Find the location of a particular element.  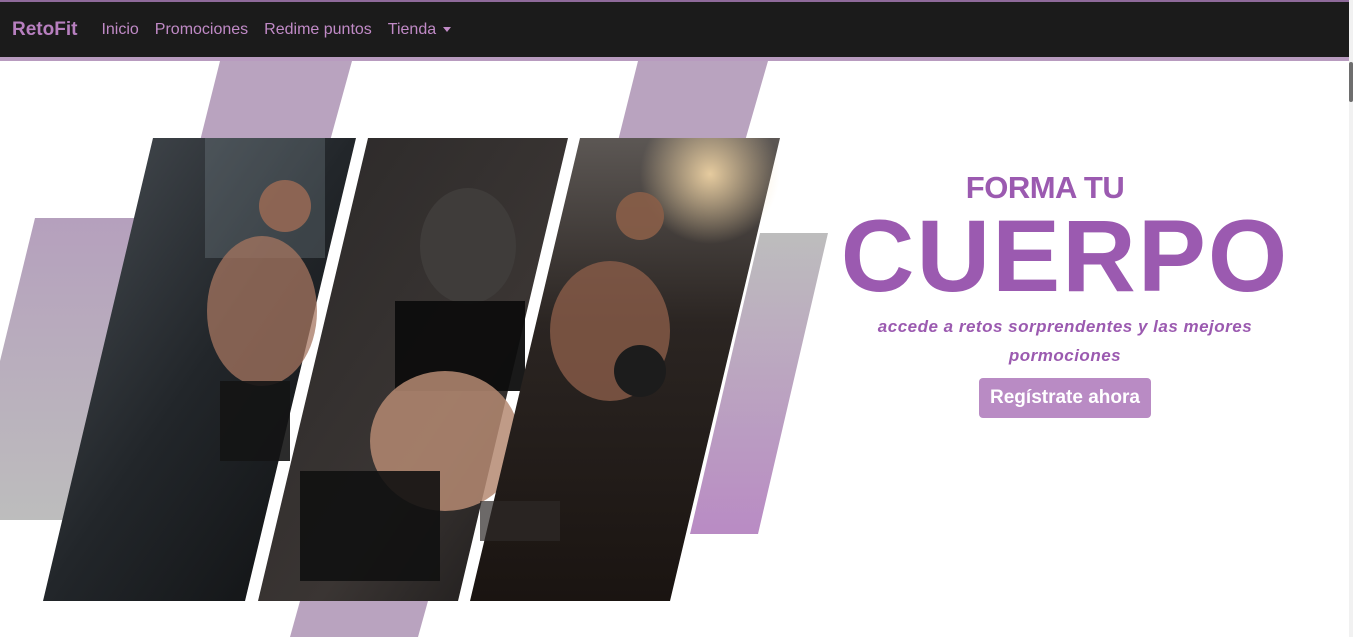

caret-down-icon is located at coordinates (447, 29).